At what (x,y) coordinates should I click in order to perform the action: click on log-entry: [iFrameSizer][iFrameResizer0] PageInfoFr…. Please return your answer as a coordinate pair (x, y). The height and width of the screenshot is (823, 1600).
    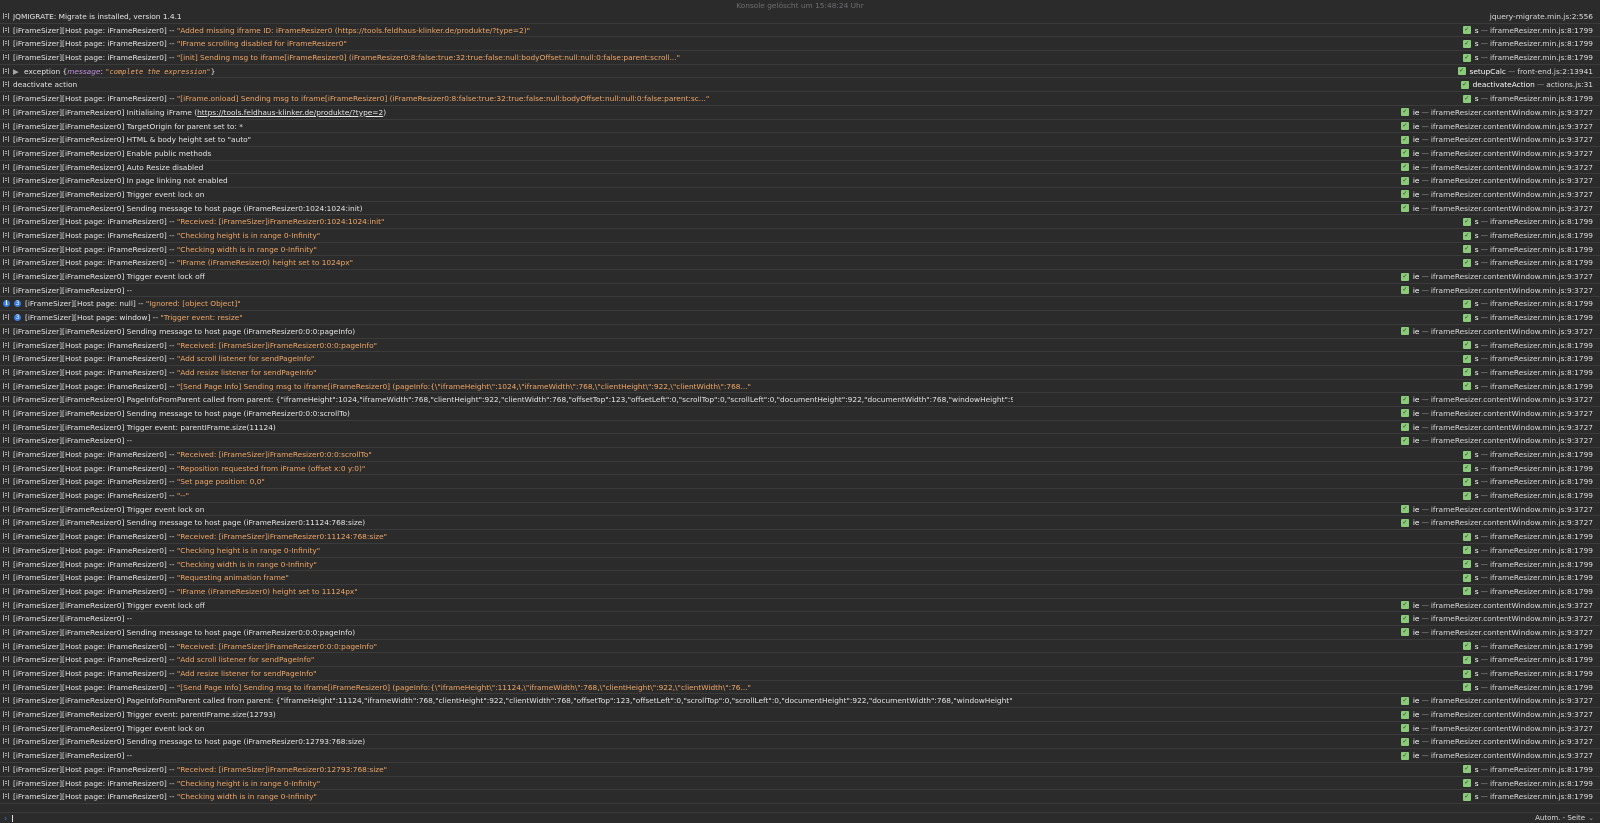
    Looking at the image, I should click on (800, 701).